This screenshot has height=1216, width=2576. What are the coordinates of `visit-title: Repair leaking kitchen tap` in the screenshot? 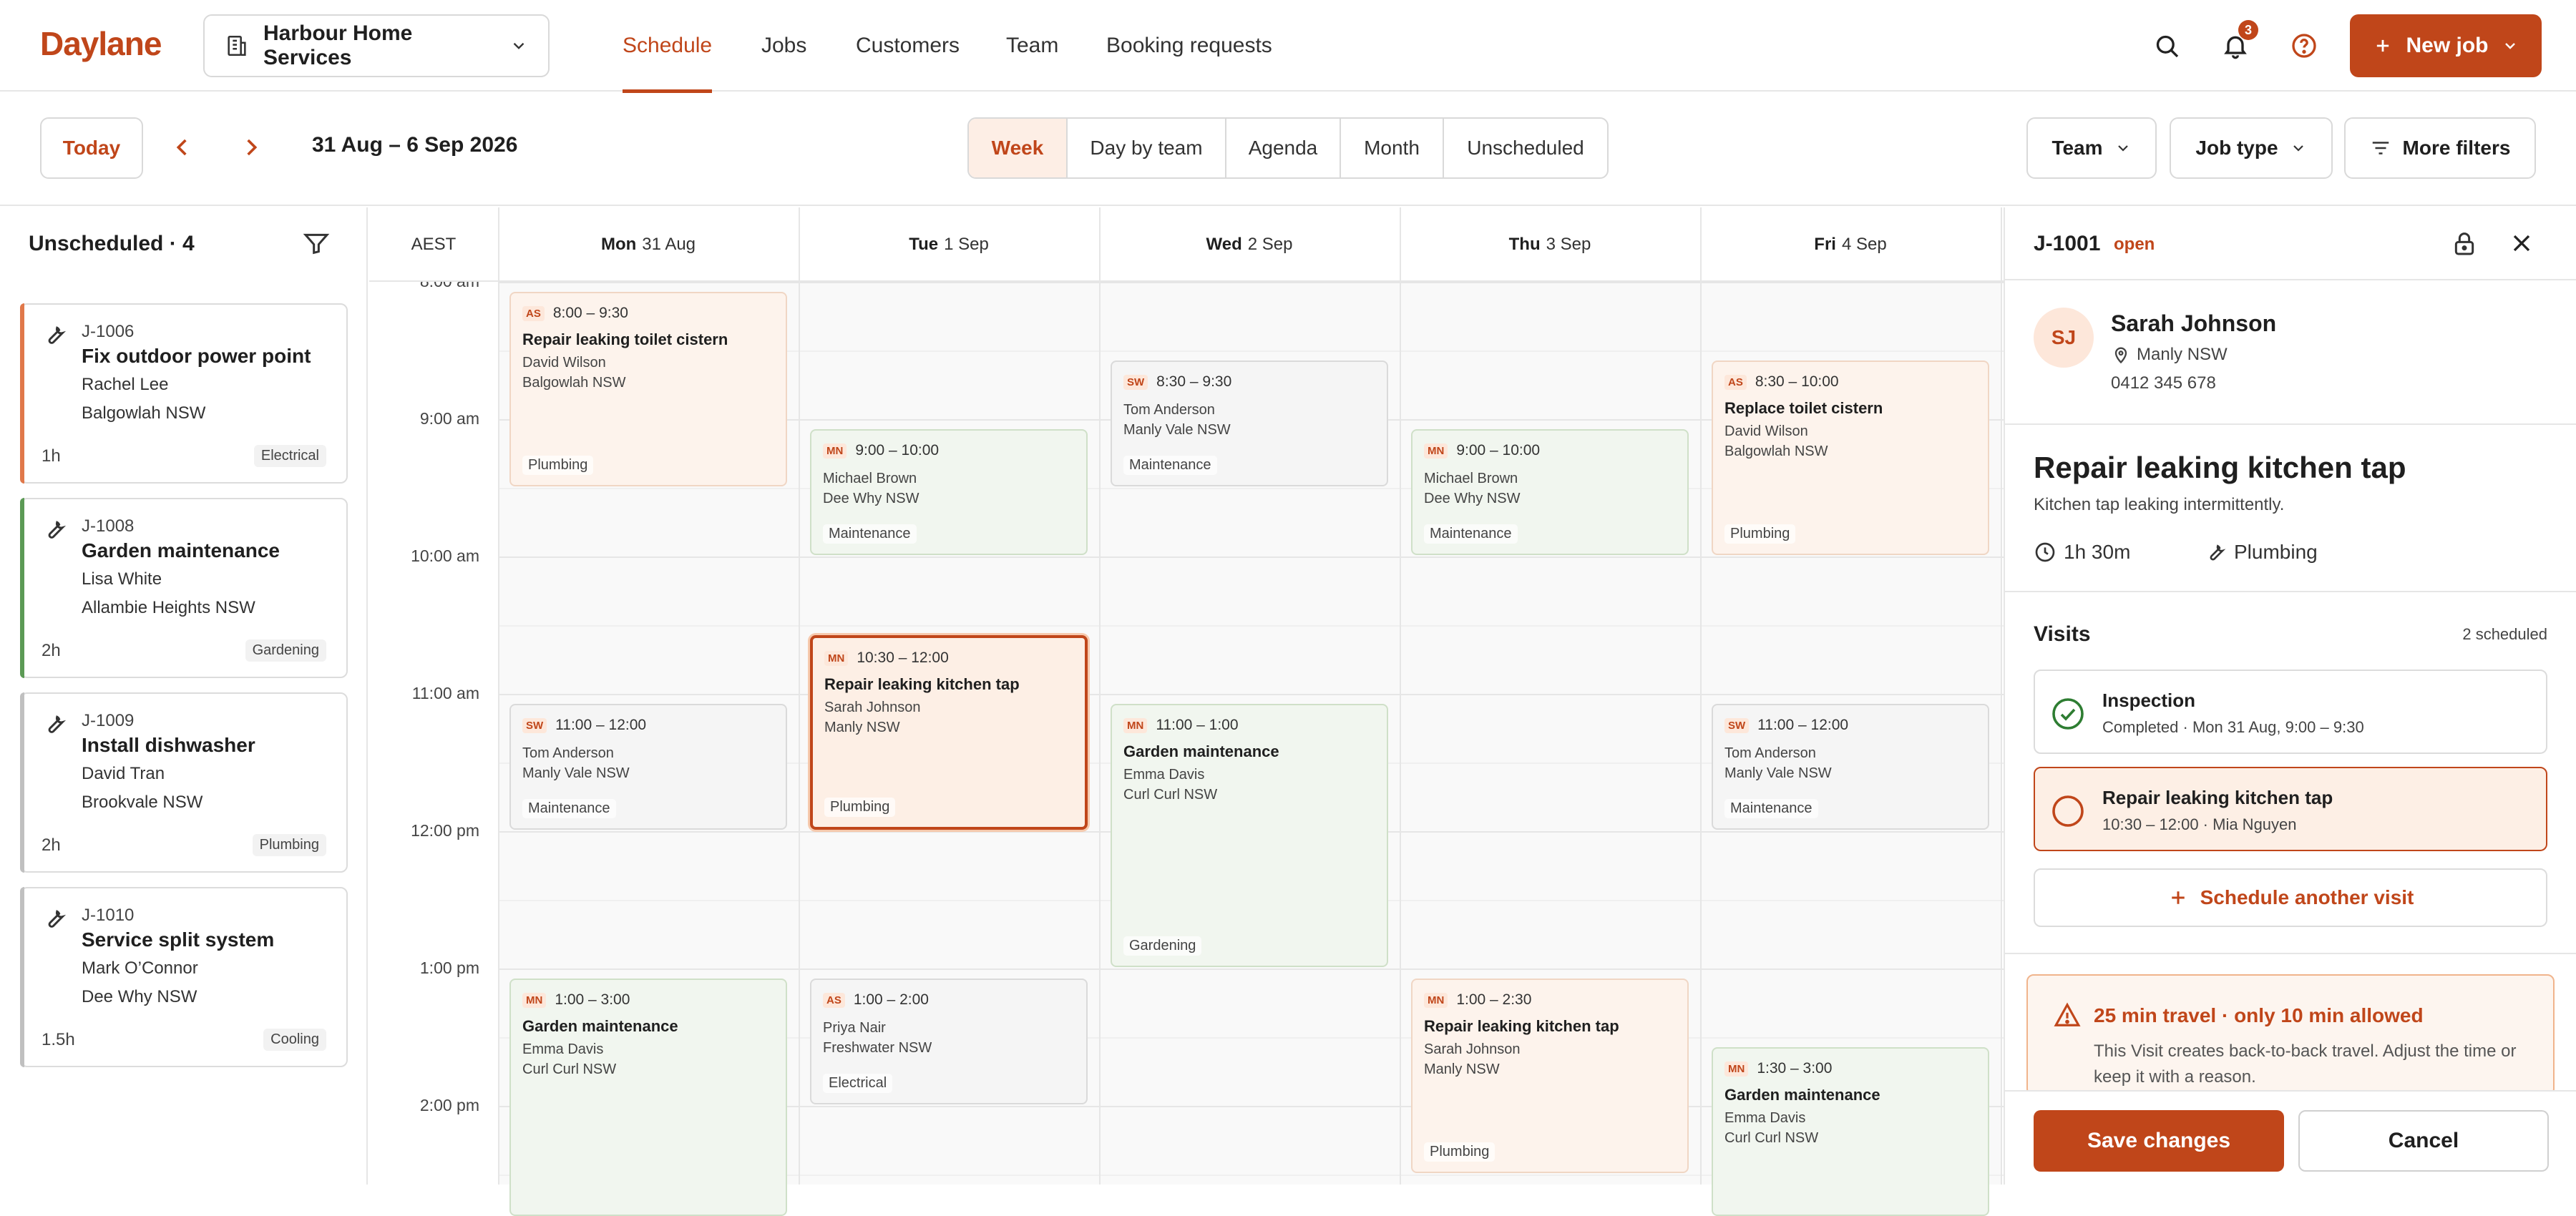 It's located at (2217, 797).